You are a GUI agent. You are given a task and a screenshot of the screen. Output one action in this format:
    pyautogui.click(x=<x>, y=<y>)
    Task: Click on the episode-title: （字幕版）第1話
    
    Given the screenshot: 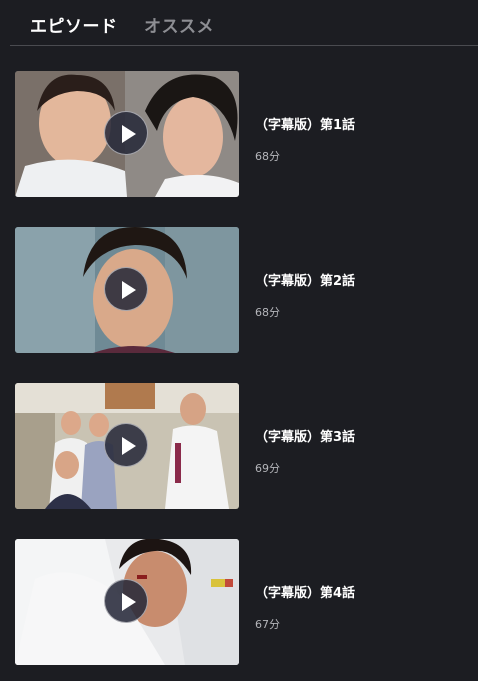 What is the action you would take?
    pyautogui.click(x=305, y=123)
    